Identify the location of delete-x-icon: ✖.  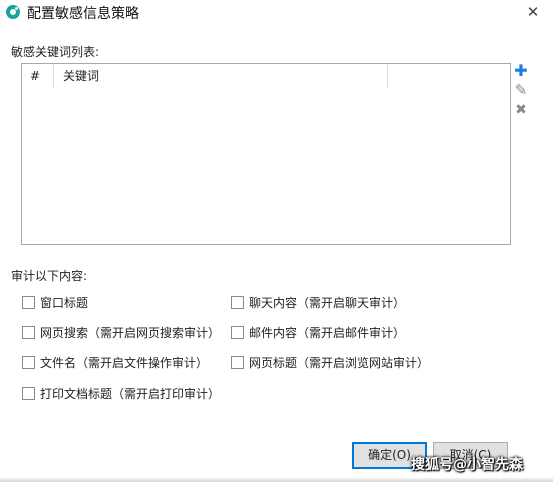
(521, 110).